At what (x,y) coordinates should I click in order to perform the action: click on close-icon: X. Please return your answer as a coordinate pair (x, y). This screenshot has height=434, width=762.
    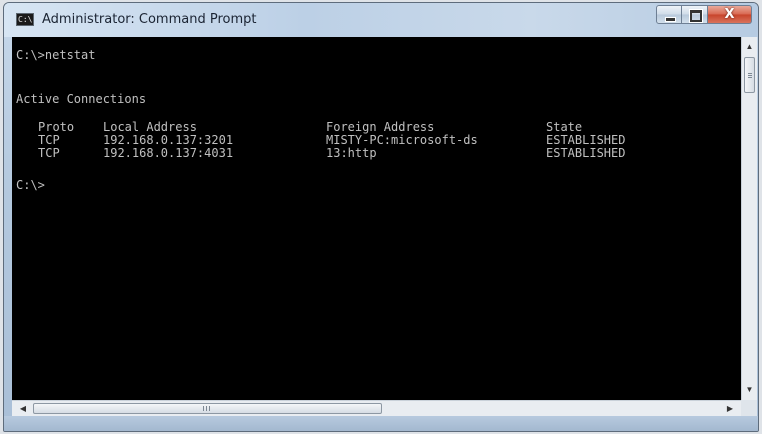
    Looking at the image, I should click on (729, 14).